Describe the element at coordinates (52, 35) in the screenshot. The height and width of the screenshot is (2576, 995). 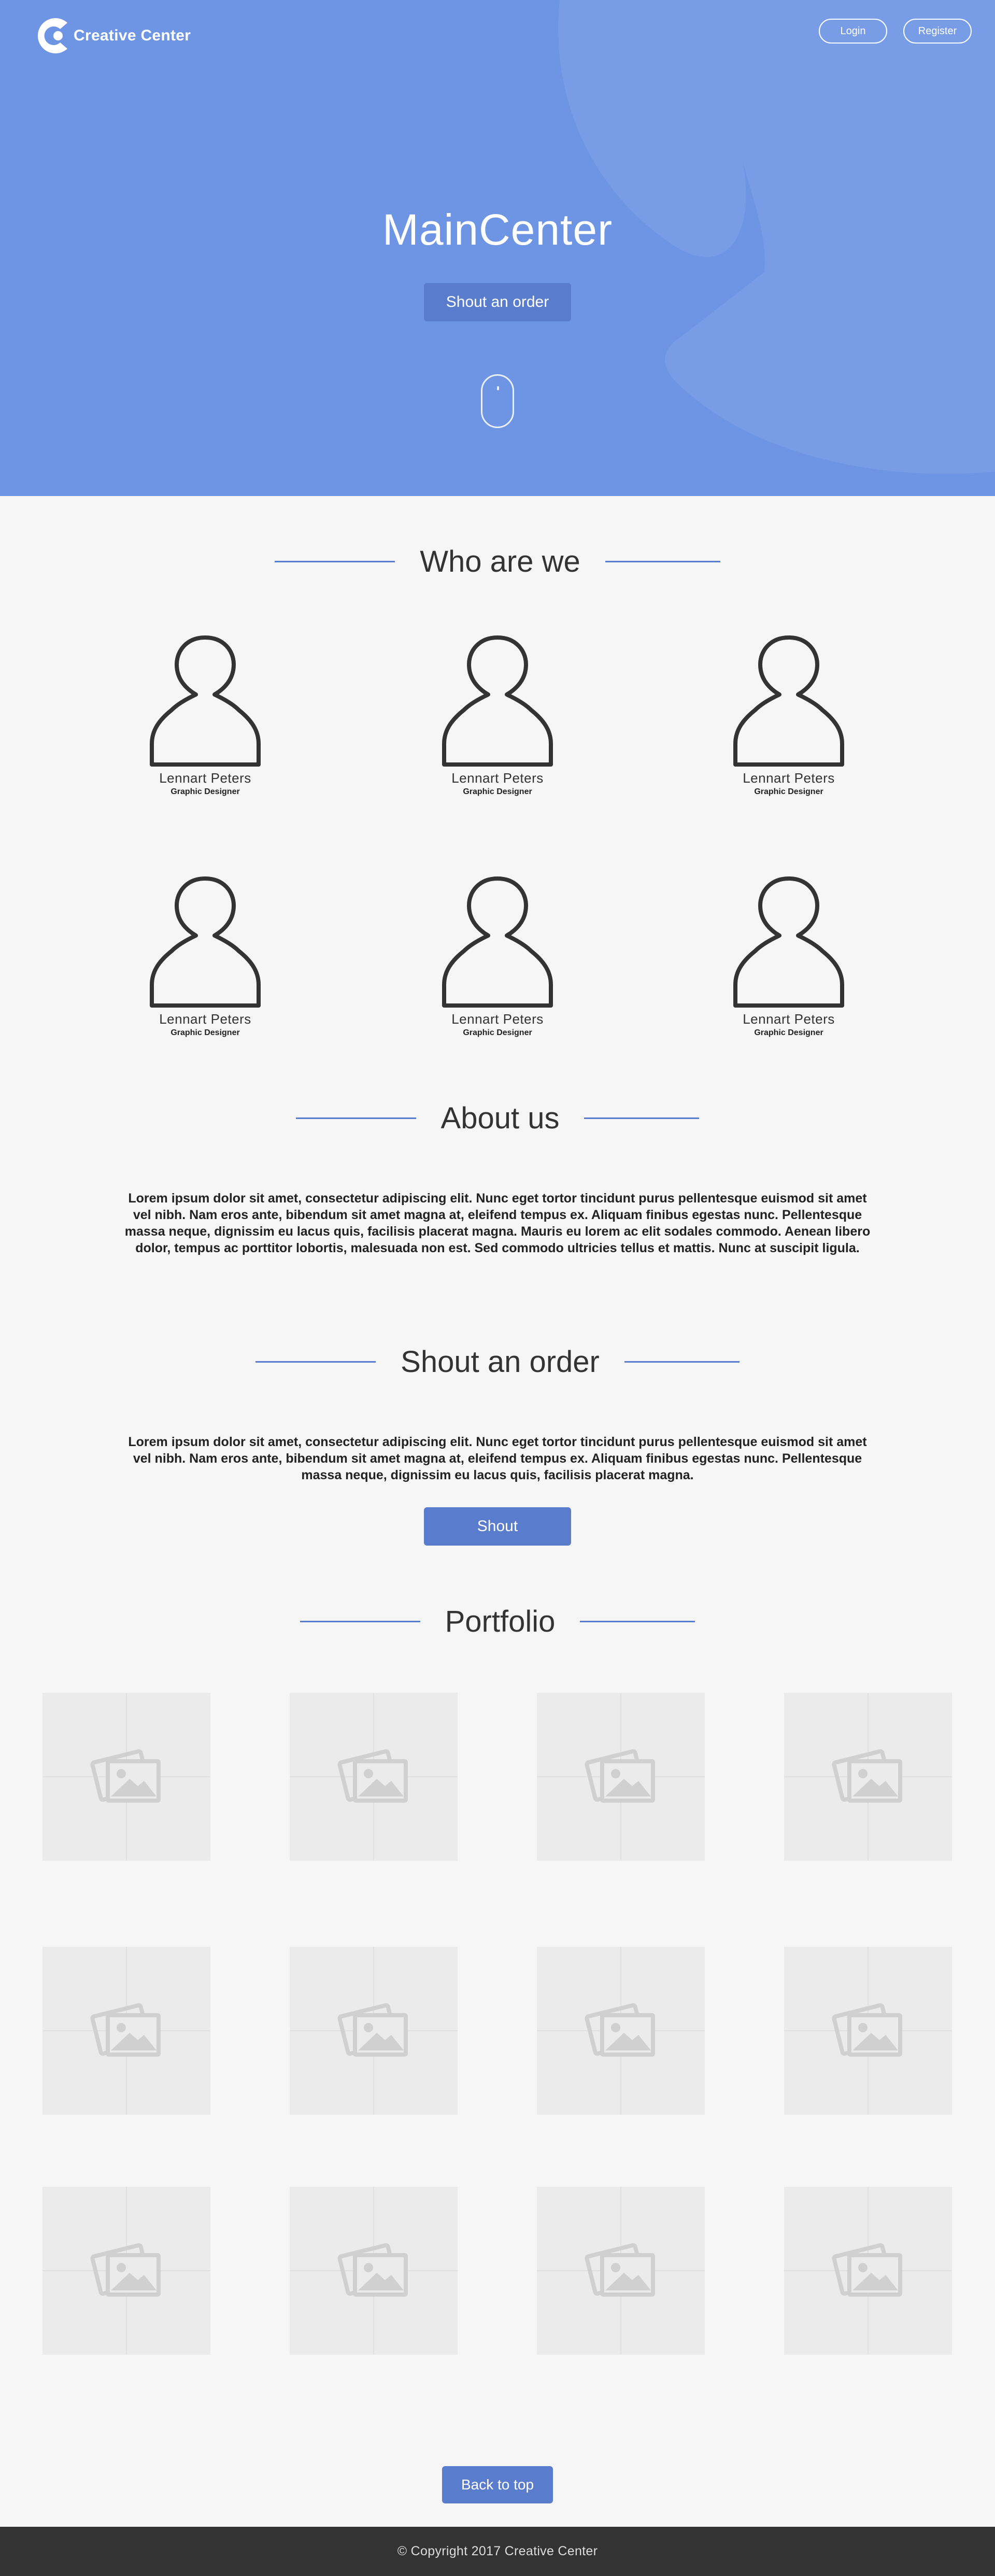
I see `logo-icon` at that location.